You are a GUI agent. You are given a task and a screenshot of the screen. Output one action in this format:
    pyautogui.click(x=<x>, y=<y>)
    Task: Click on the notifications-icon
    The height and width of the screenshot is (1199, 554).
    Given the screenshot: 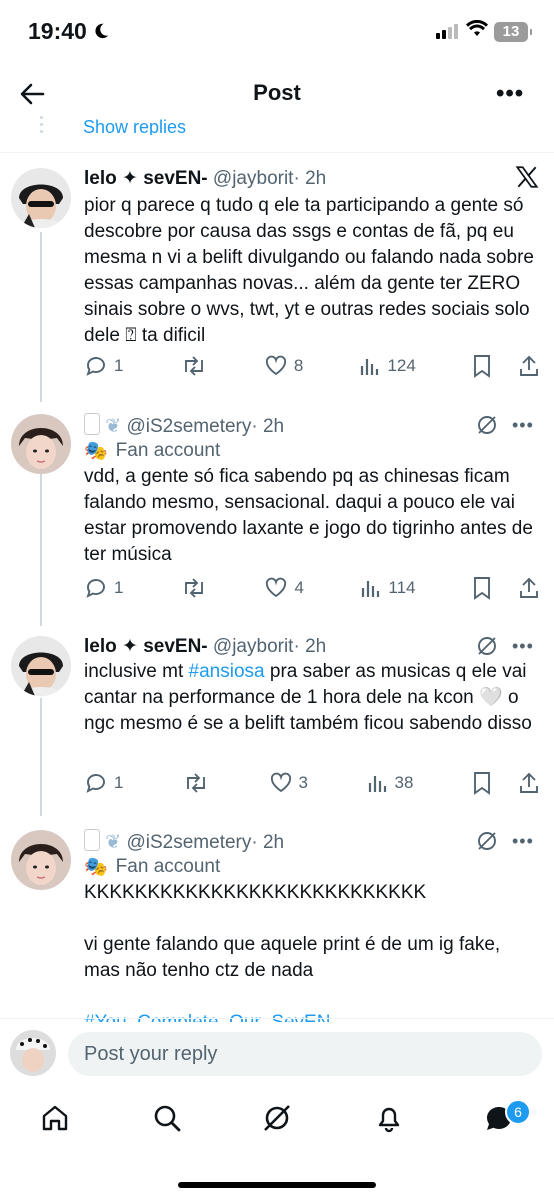 What is the action you would take?
    pyautogui.click(x=389, y=1120)
    